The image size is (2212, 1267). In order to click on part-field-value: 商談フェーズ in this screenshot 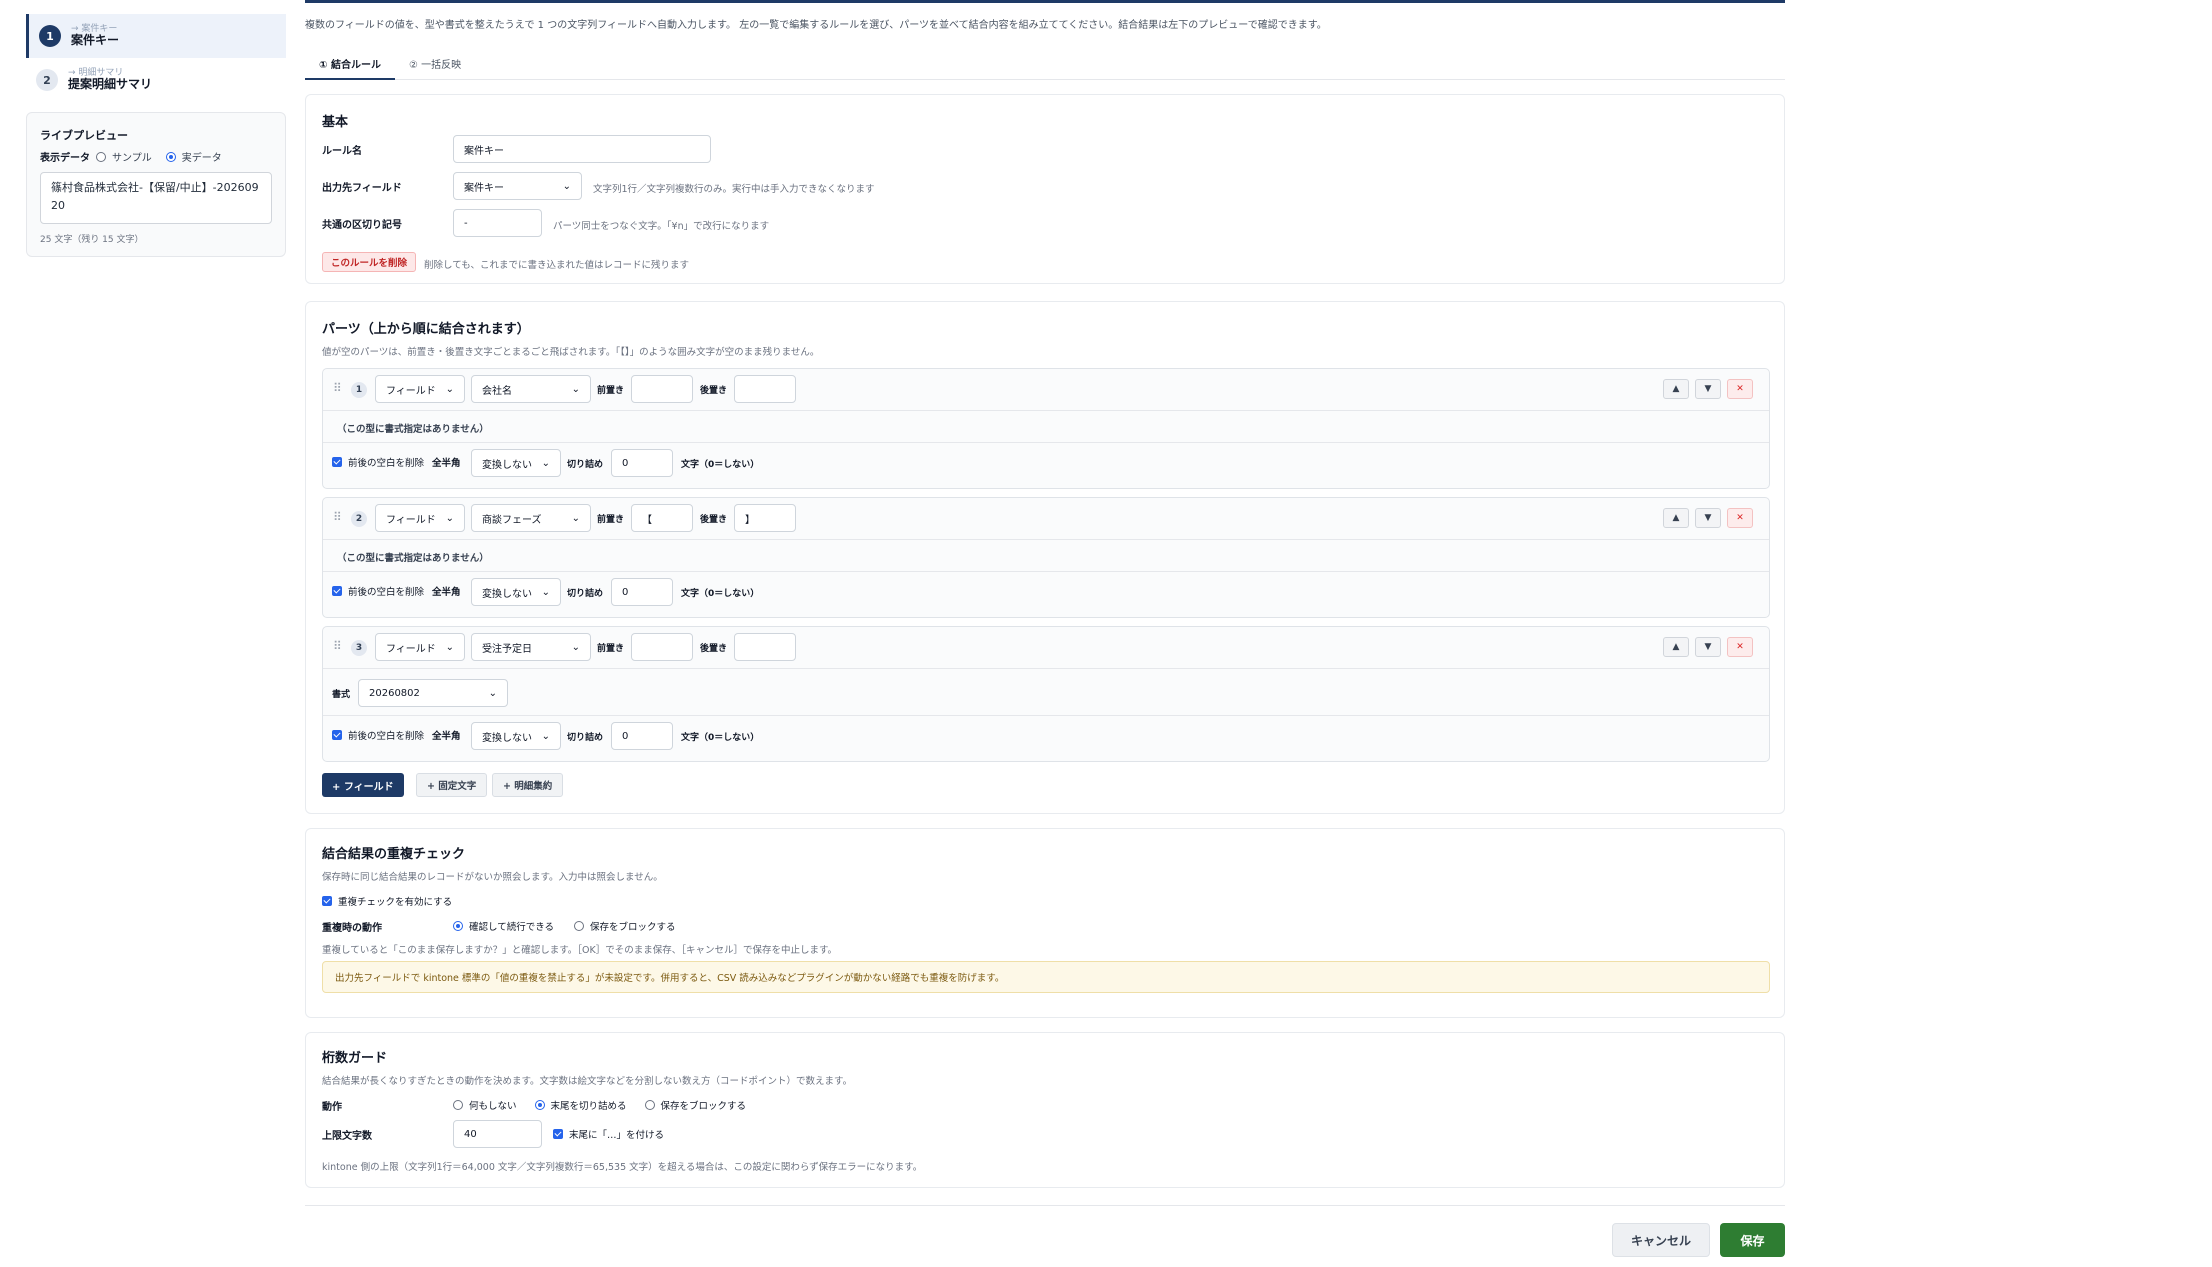, I will do `click(512, 520)`.